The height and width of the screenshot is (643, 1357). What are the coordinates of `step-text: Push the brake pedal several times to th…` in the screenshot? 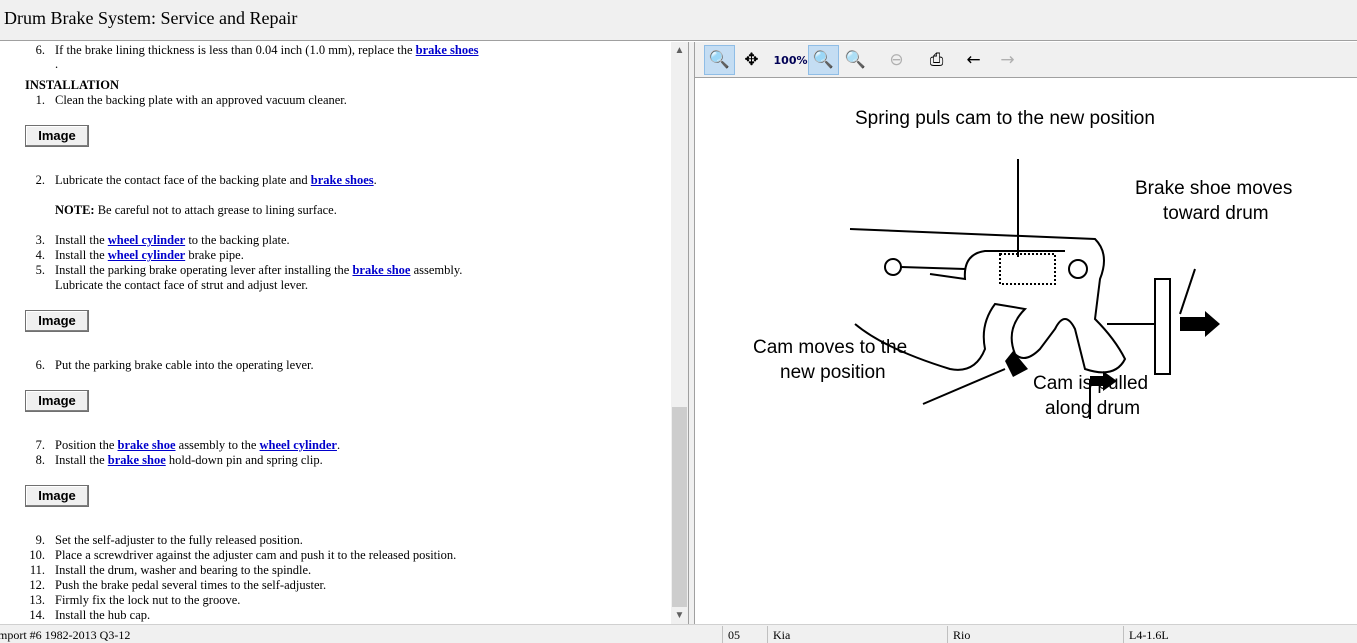 It's located at (191, 585).